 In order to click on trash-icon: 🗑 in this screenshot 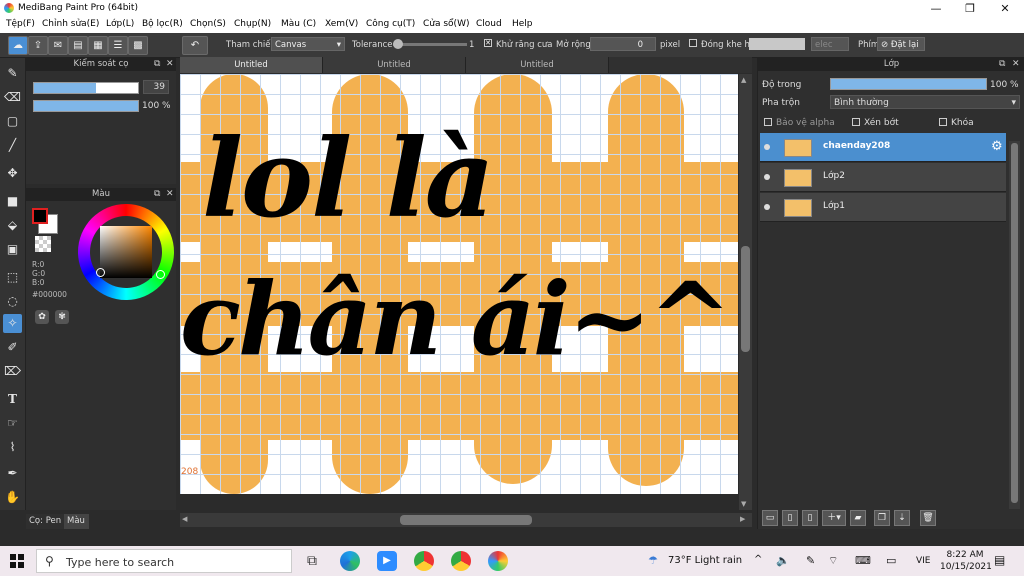, I will do `click(928, 518)`.